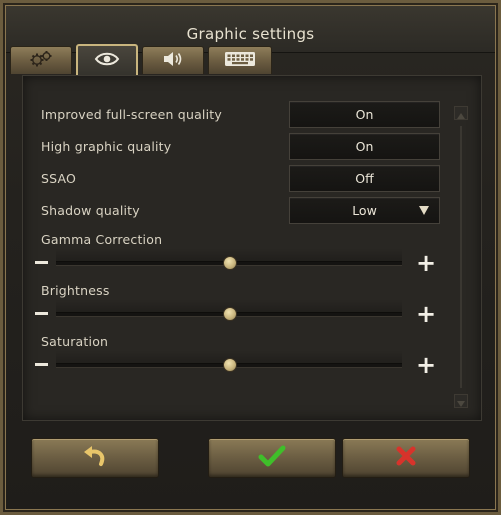 The height and width of the screenshot is (515, 501). I want to click on gamma-plus-button: +, so click(426, 263).